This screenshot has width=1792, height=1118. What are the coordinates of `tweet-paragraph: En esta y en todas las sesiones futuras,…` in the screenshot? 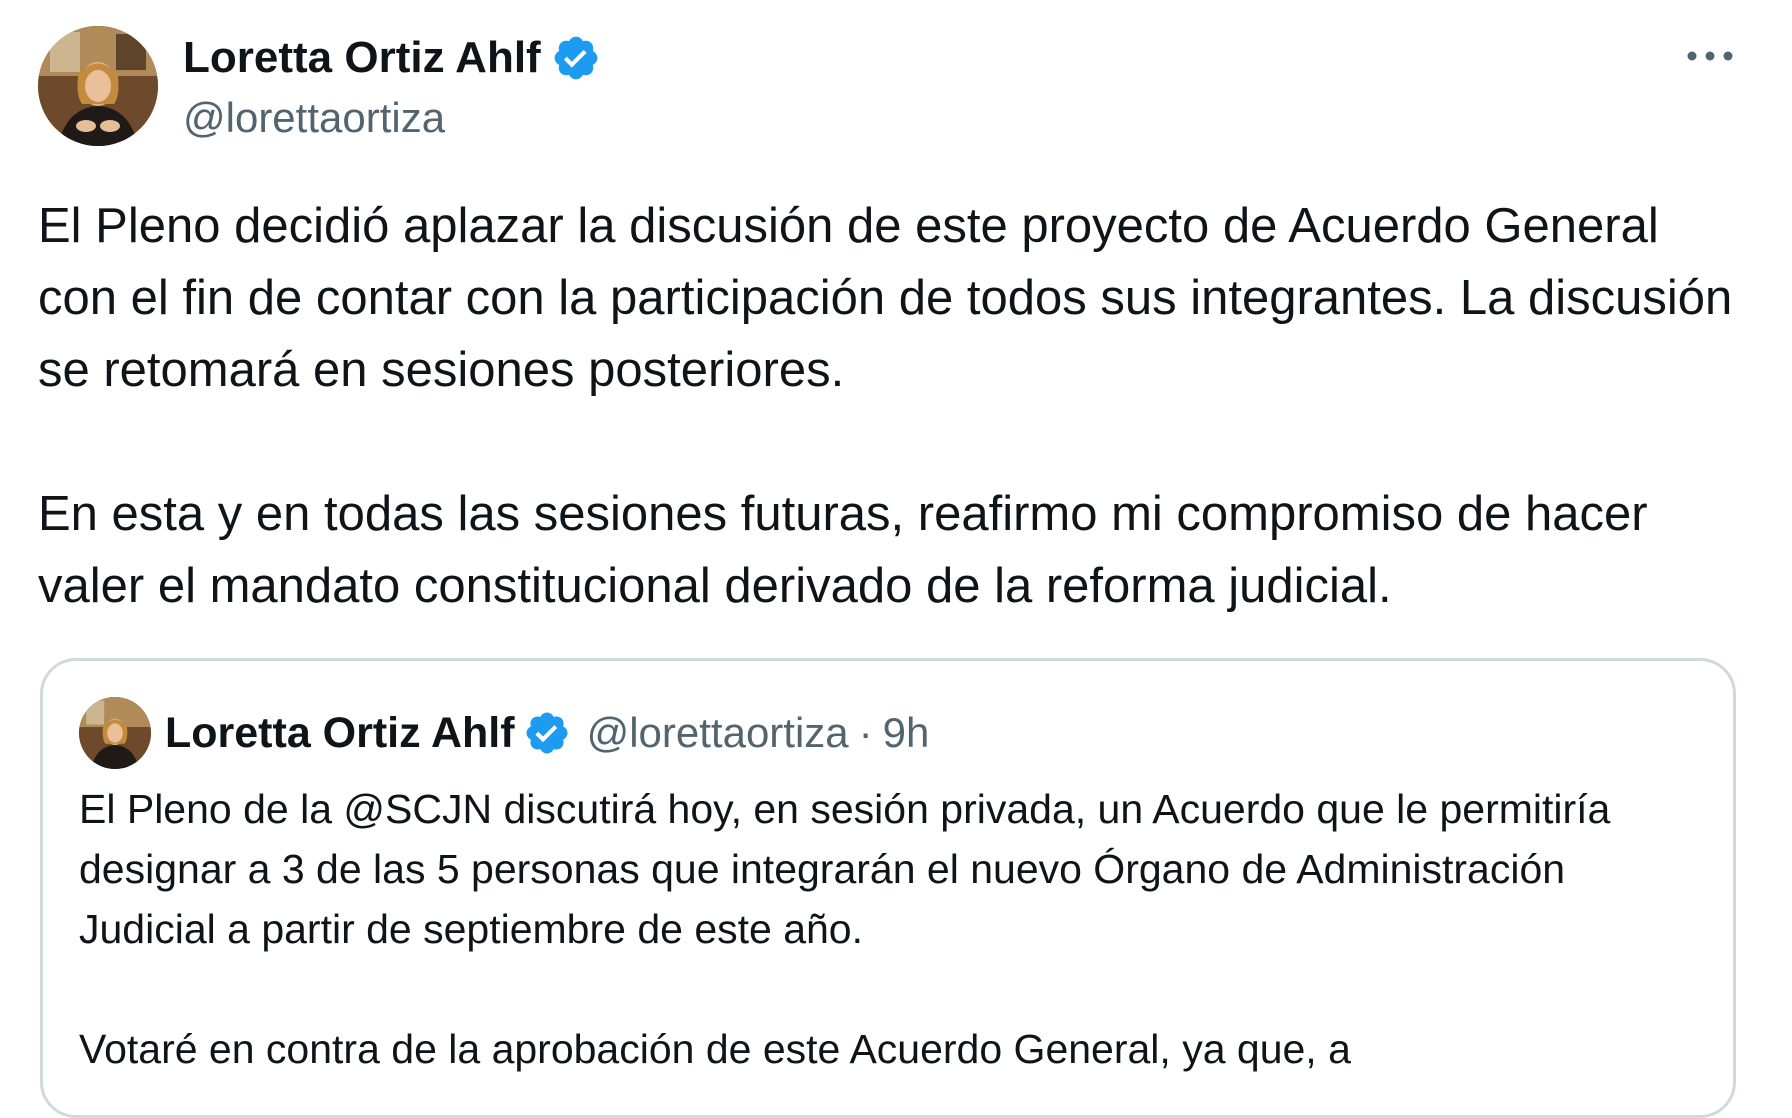 It's located at (843, 550).